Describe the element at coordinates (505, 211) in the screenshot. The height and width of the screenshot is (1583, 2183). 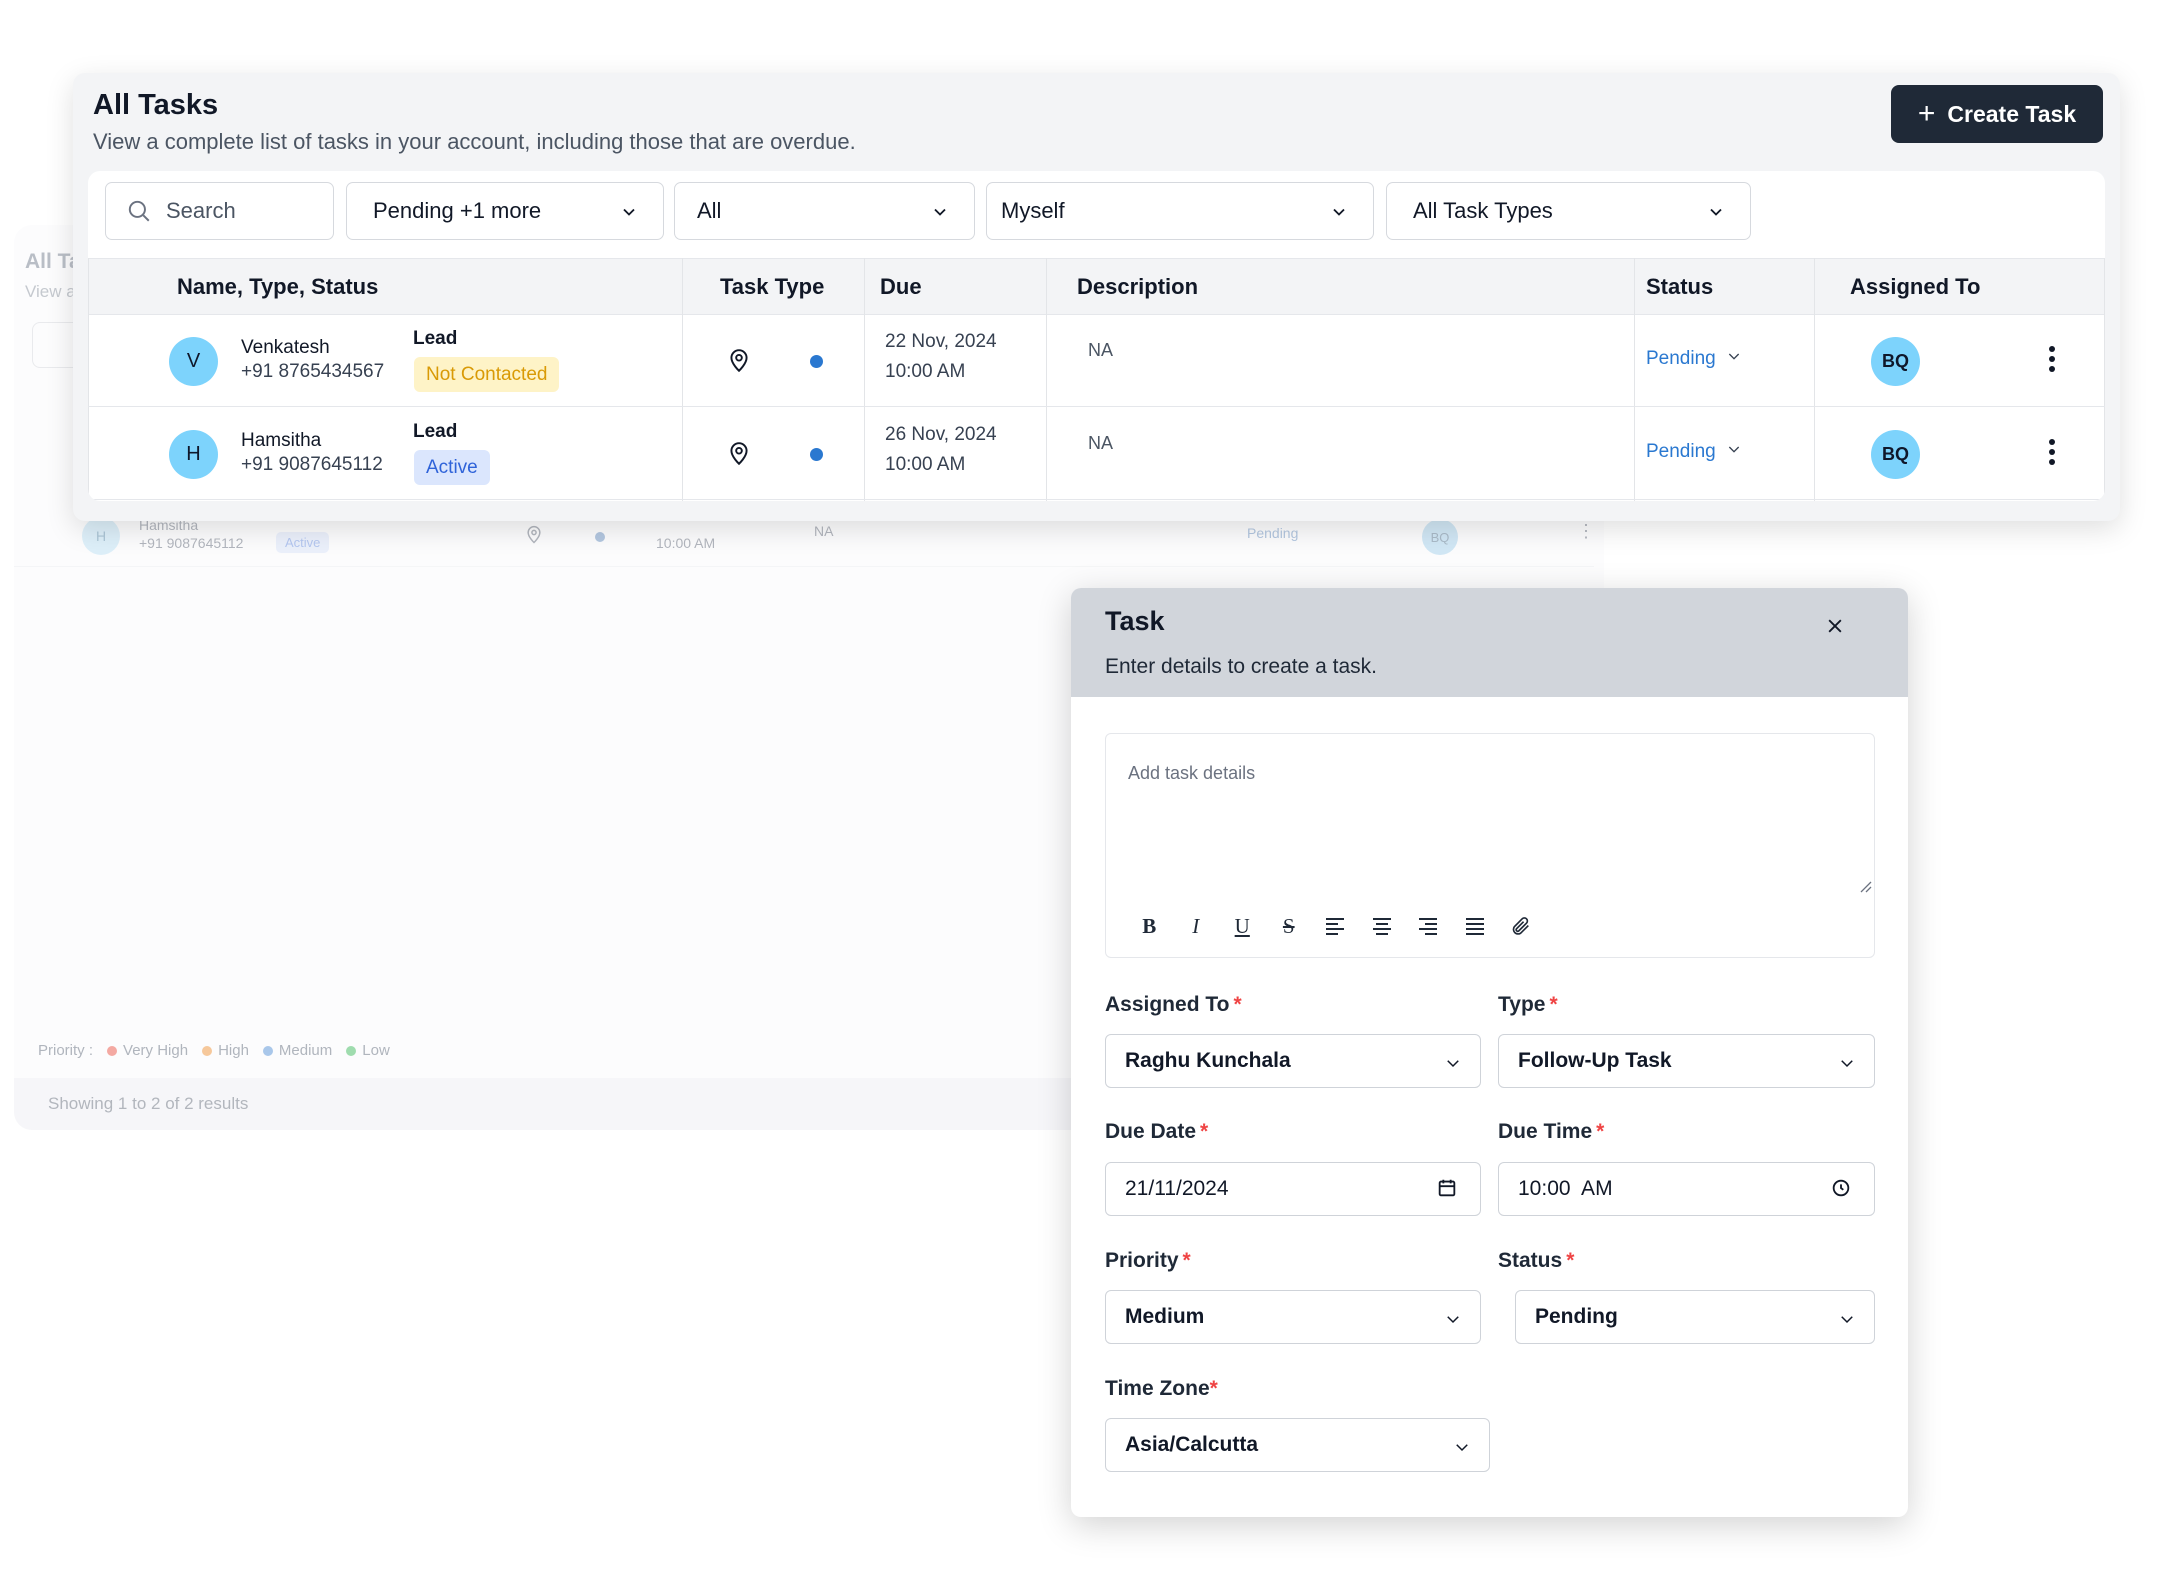
I see `status-filter-select: Pending +1 more` at that location.